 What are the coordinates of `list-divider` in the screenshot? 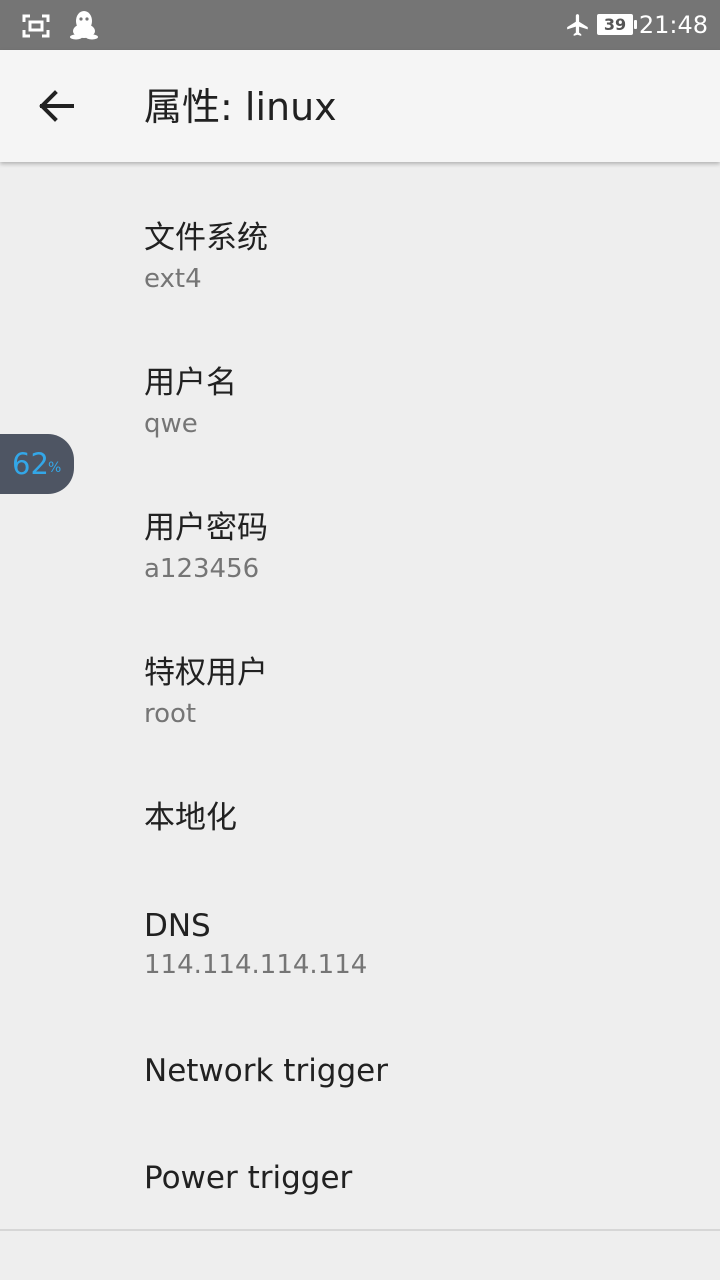 It's located at (360, 1230).